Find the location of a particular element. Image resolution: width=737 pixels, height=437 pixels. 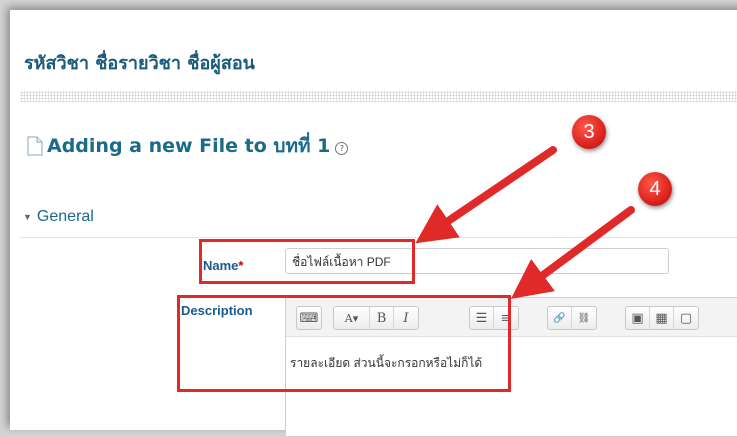

annotation-badge-3: 3 is located at coordinates (589, 132).